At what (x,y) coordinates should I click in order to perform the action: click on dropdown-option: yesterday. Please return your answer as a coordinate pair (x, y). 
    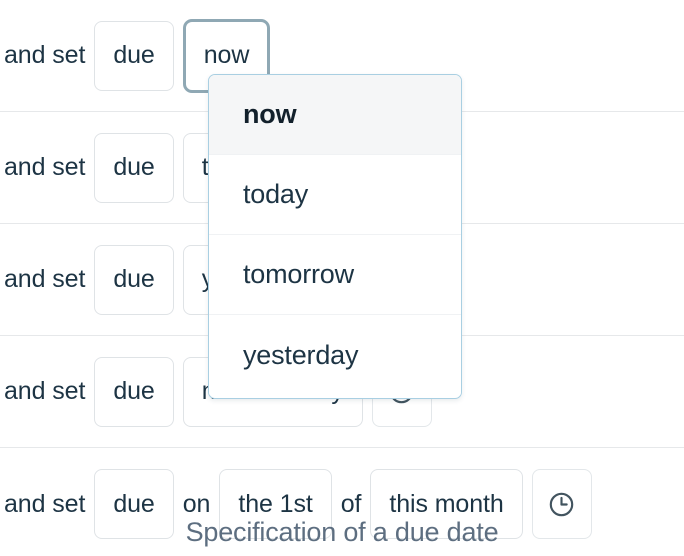
    Looking at the image, I should click on (335, 355).